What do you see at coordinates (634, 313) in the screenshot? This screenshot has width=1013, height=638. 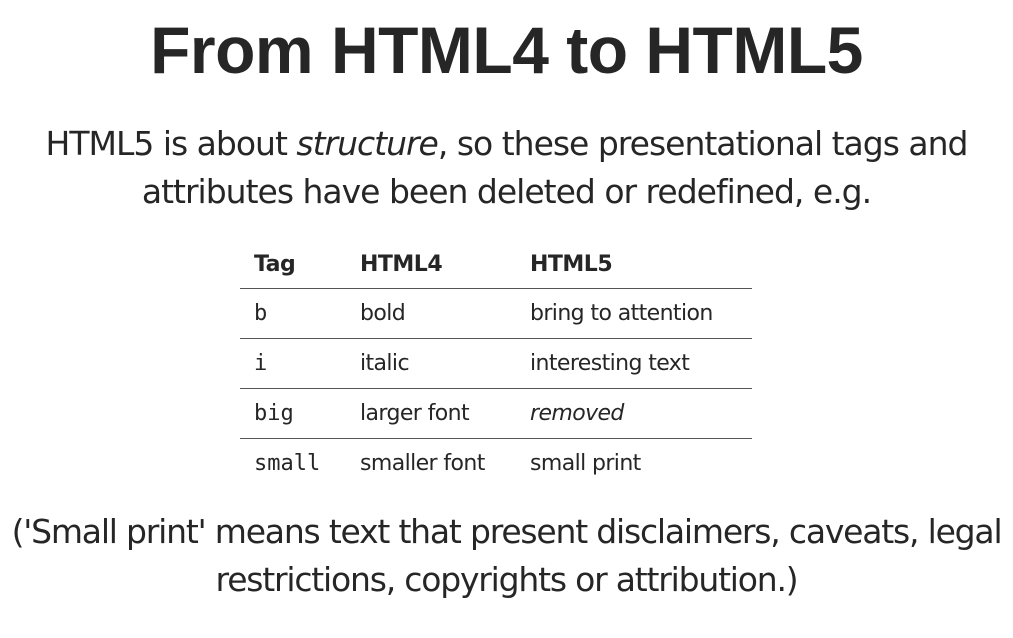 I see `html5-cell: bring to attention` at bounding box center [634, 313].